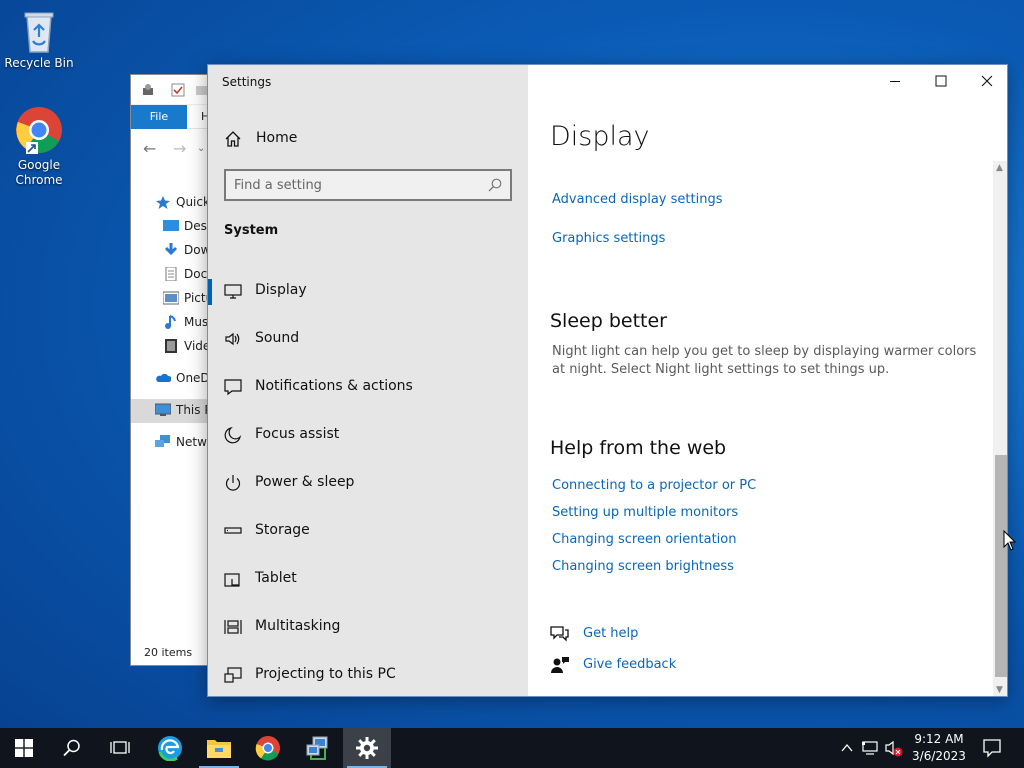 Image resolution: width=1024 pixels, height=768 pixels. I want to click on storage-icon, so click(233, 530).